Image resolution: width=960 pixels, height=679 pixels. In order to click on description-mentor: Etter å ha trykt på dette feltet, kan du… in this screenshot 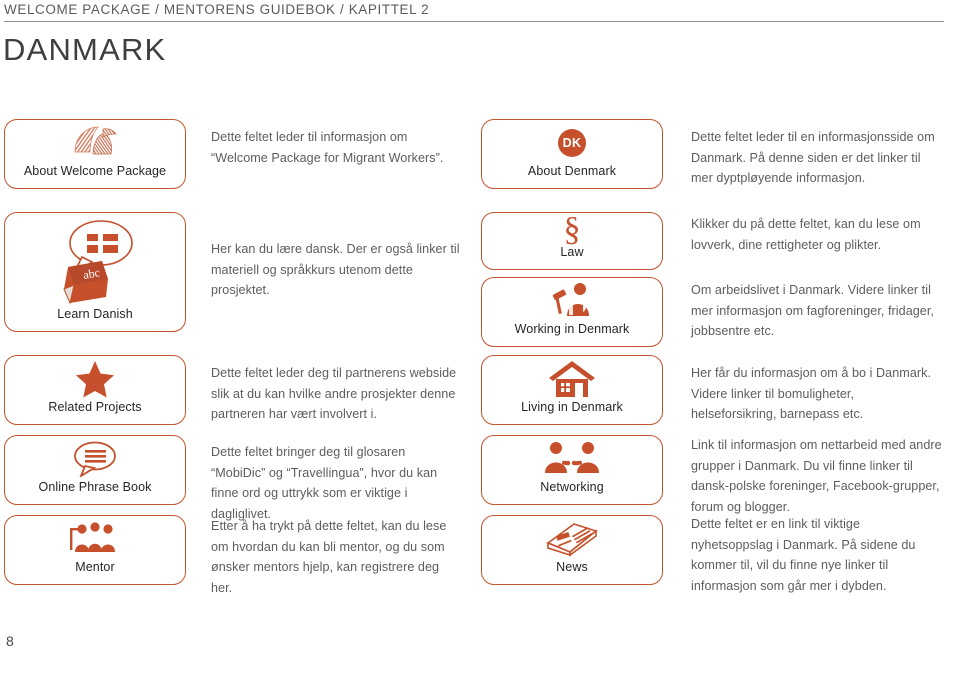, I will do `click(329, 557)`.